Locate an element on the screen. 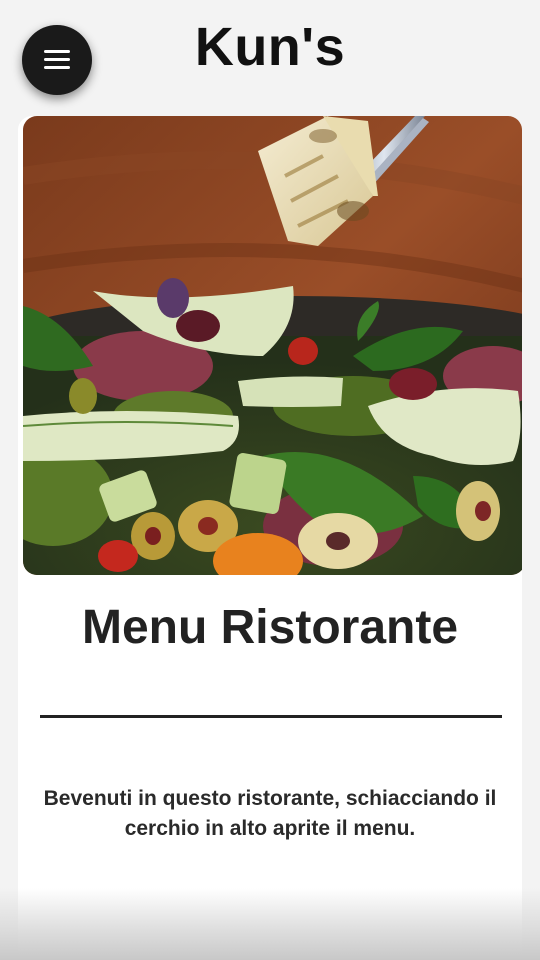 This screenshot has width=540, height=960. bottom-gradient is located at coordinates (270, 924).